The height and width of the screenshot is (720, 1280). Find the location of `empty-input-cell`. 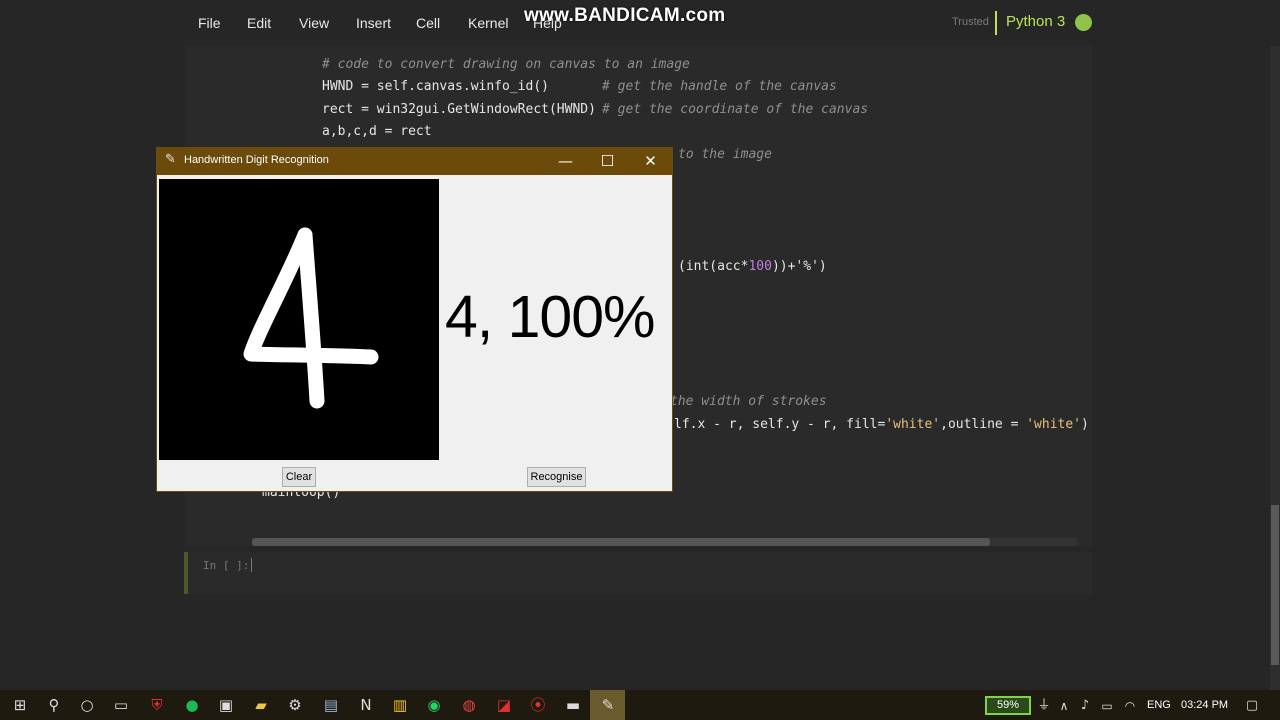

empty-input-cell is located at coordinates (638, 573).